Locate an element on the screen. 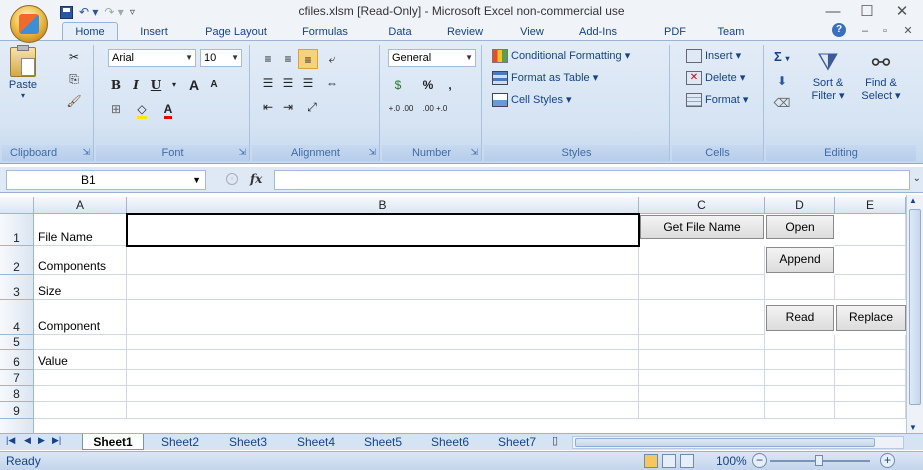 The image size is (923, 470). copy-icon: ⎘ is located at coordinates (74, 79).